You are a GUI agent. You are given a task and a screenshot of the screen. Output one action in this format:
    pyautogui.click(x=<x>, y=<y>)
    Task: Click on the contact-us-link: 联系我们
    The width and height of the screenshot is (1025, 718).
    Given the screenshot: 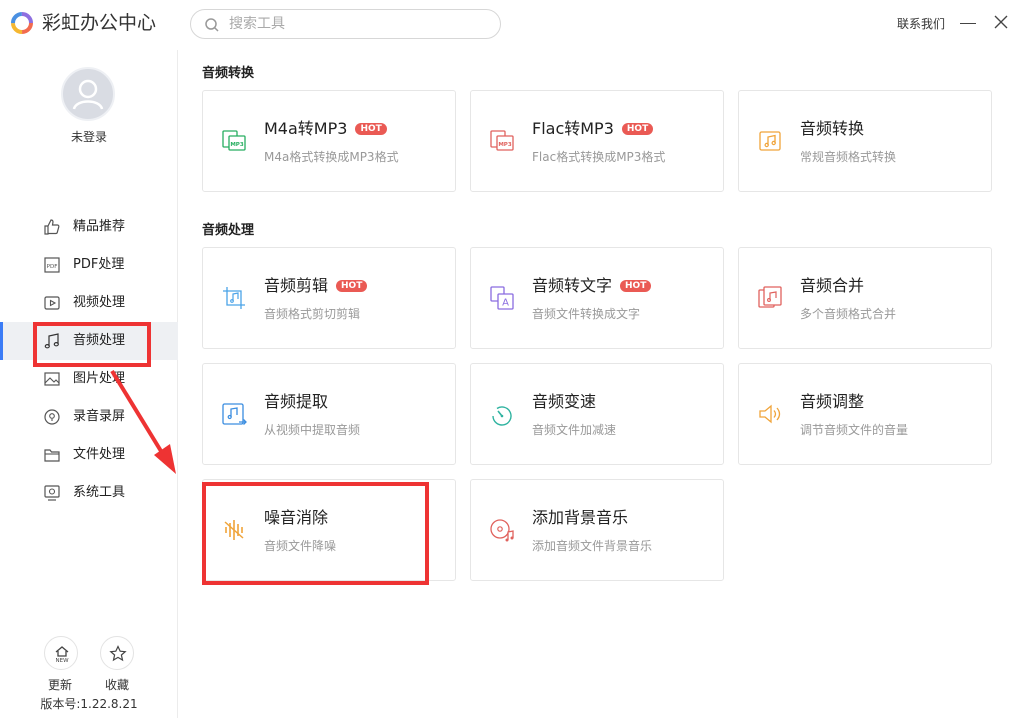 What is the action you would take?
    pyautogui.click(x=921, y=24)
    